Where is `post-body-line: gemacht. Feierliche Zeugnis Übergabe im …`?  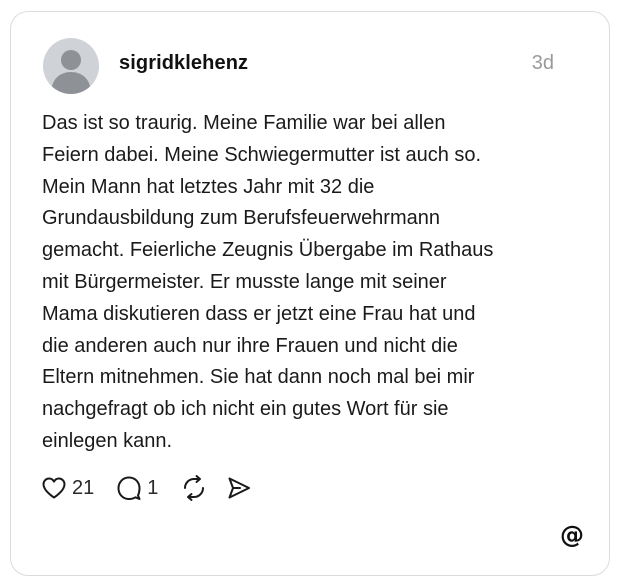 post-body-line: gemacht. Feierliche Zeugnis Übergabe im … is located at coordinates (268, 250).